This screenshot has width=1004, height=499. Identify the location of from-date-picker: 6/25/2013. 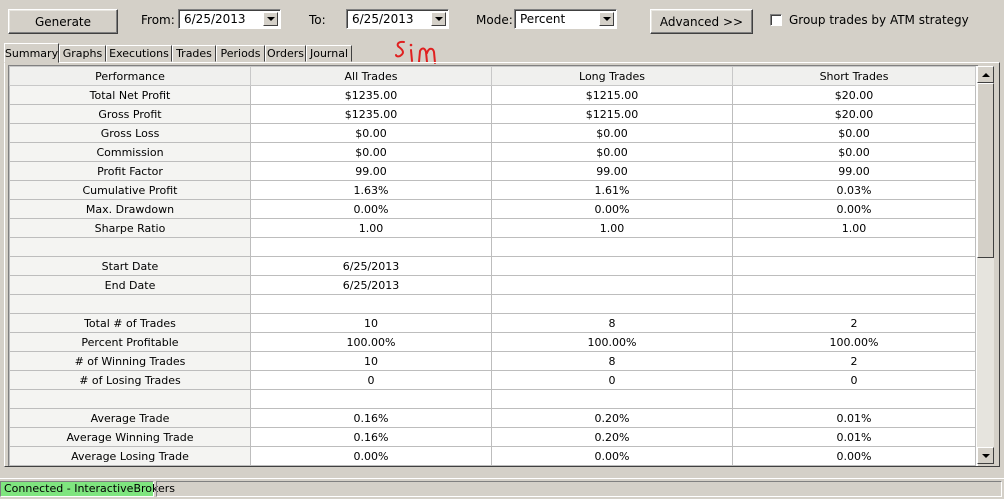
(229, 19).